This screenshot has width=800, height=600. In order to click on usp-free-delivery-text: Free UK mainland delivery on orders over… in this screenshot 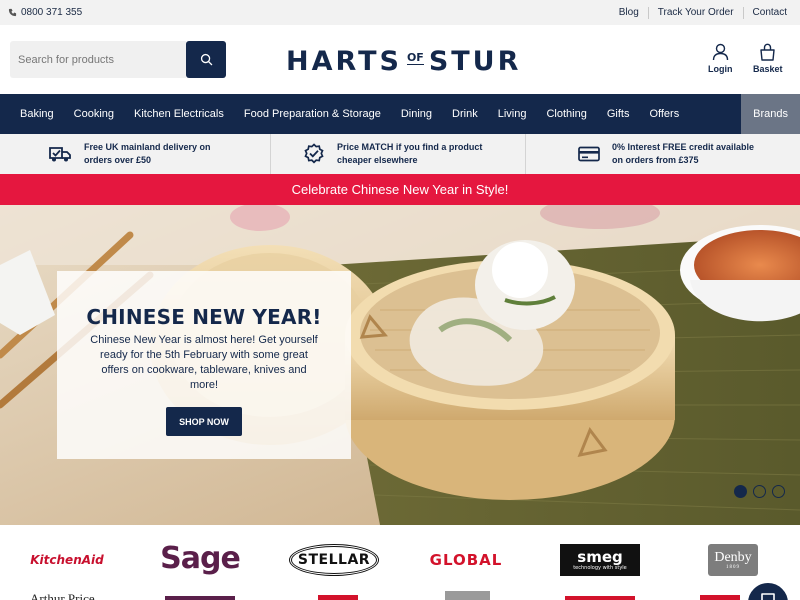, I will do `click(147, 154)`.